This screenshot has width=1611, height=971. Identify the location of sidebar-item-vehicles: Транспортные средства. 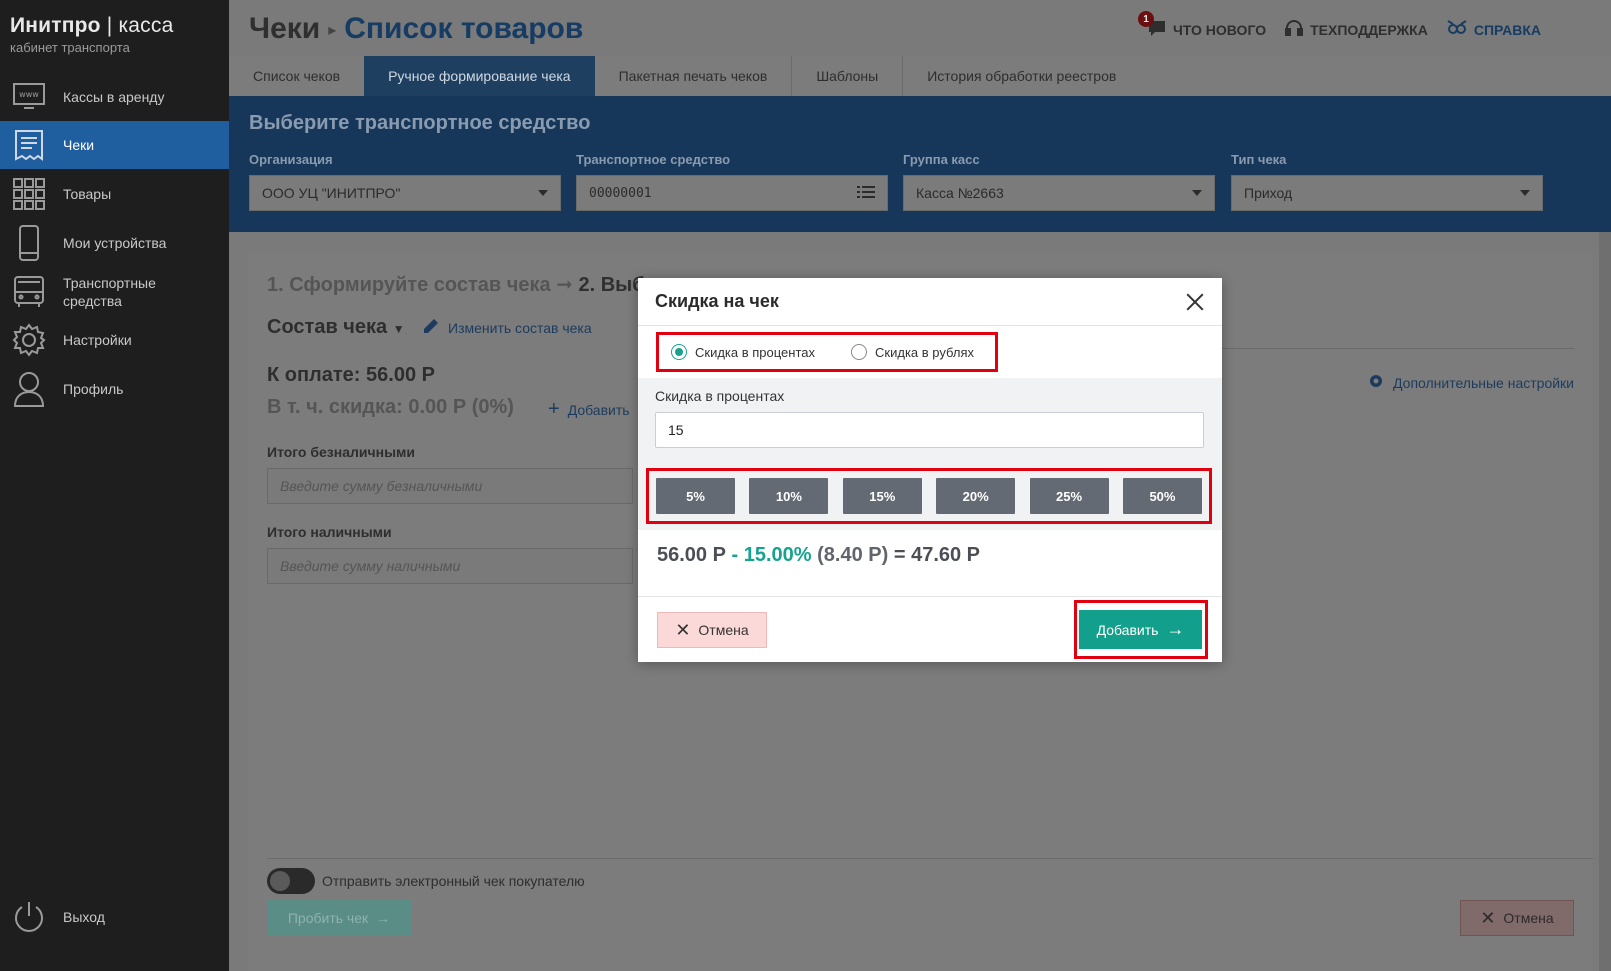
(114, 292).